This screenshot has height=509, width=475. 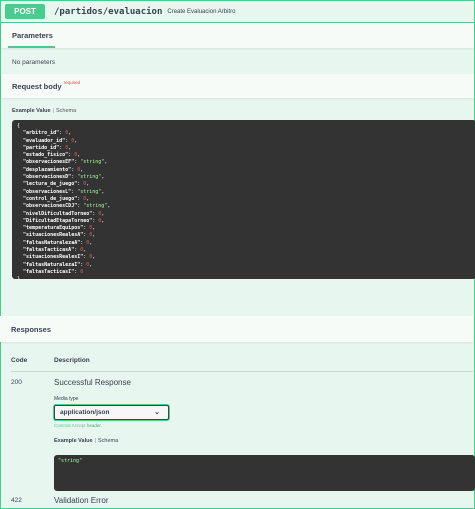 I want to click on request-example-tabs: Example Value | Schema, so click(x=237, y=109).